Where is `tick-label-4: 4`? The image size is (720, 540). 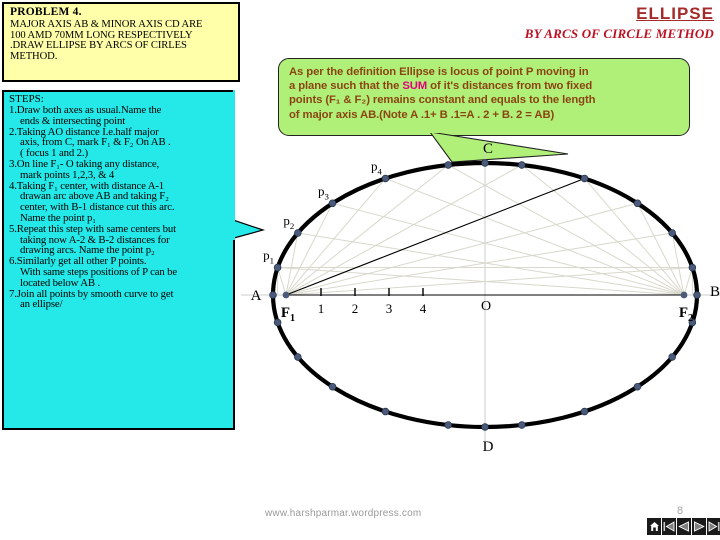 tick-label-4: 4 is located at coordinates (423, 308).